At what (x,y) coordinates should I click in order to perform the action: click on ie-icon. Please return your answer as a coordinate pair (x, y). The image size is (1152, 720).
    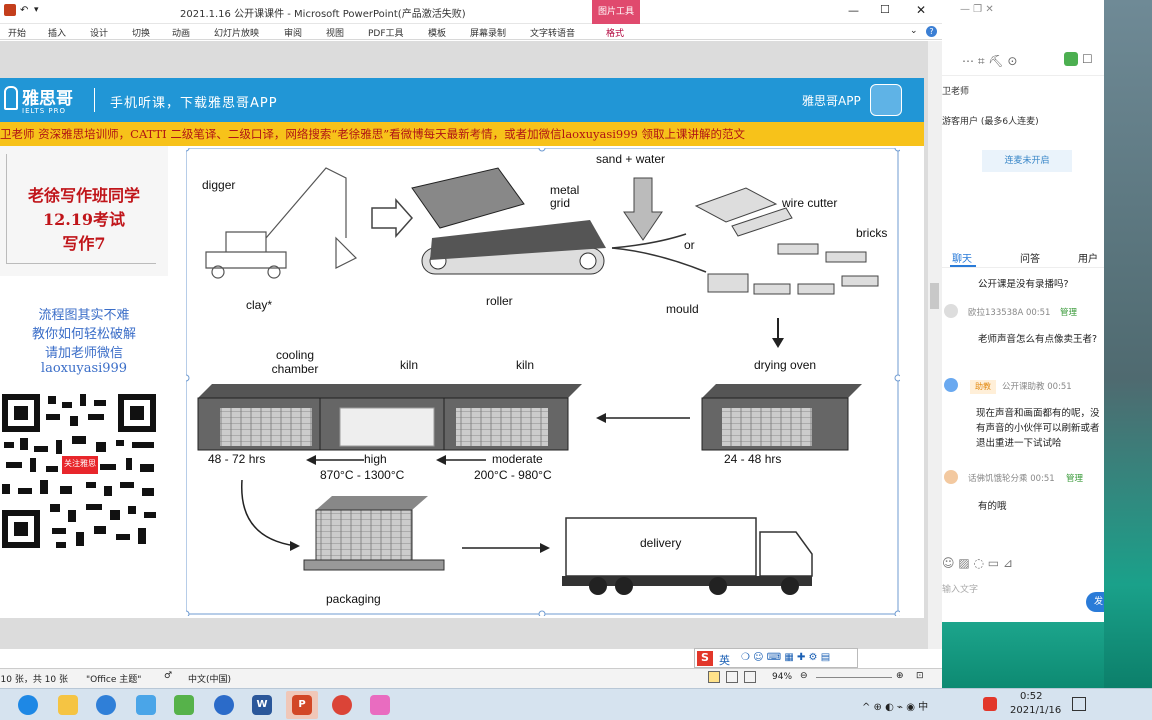
    Looking at the image, I should click on (224, 705).